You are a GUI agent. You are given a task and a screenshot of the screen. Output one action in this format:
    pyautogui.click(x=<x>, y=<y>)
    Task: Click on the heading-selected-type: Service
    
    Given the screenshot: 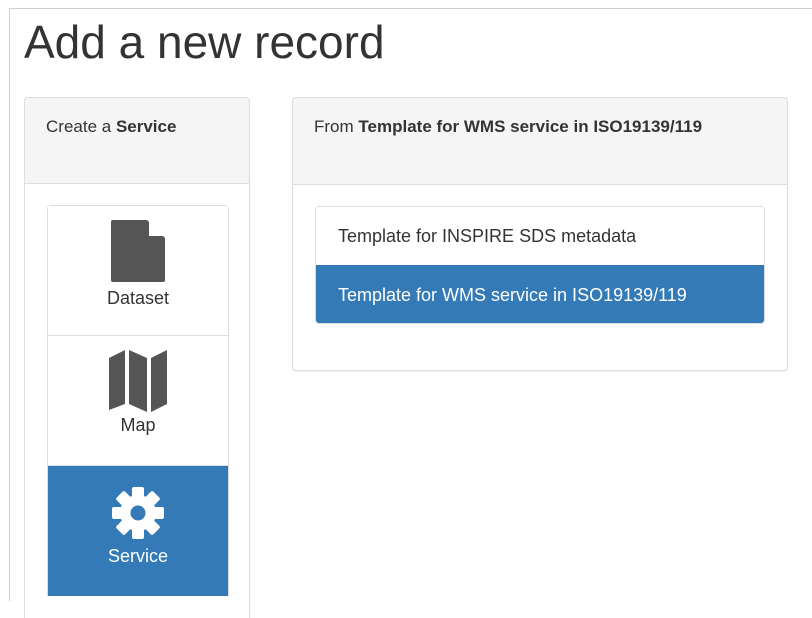 What is the action you would take?
    pyautogui.click(x=146, y=126)
    